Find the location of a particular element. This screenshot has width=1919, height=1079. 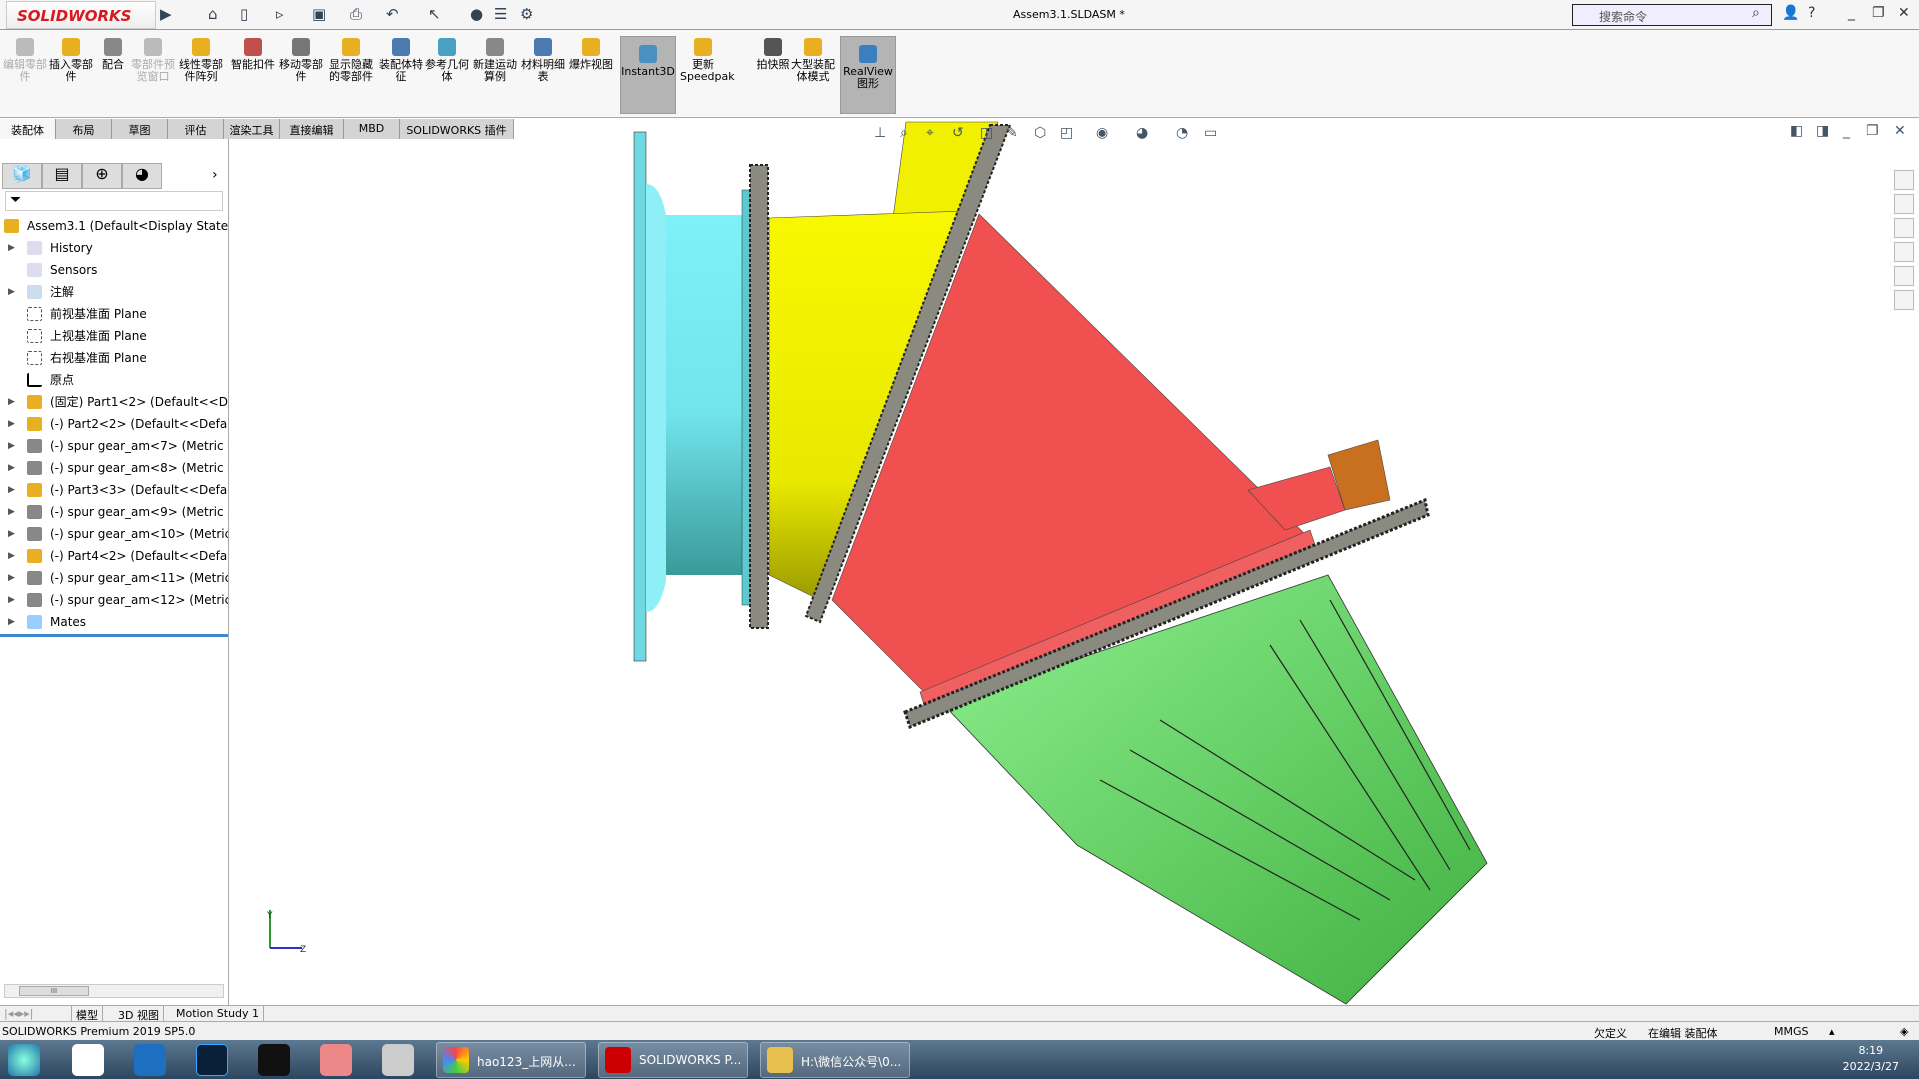

print-icon: ⎙ is located at coordinates (356, 14).